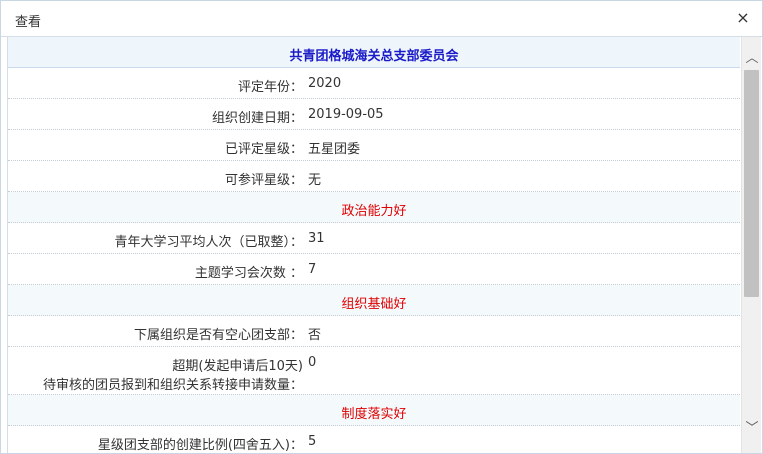 This screenshot has height=454, width=763. Describe the element at coordinates (263, 149) in the screenshot. I see `field-label: 已评定星级：` at that location.